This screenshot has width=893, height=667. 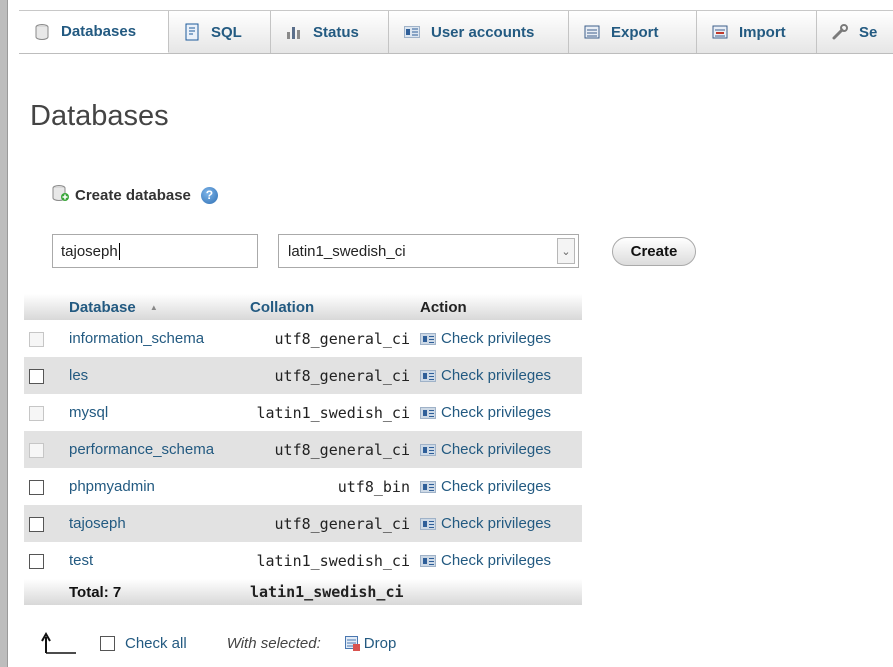 I want to click on check-all-checkbox, so click(x=107, y=643).